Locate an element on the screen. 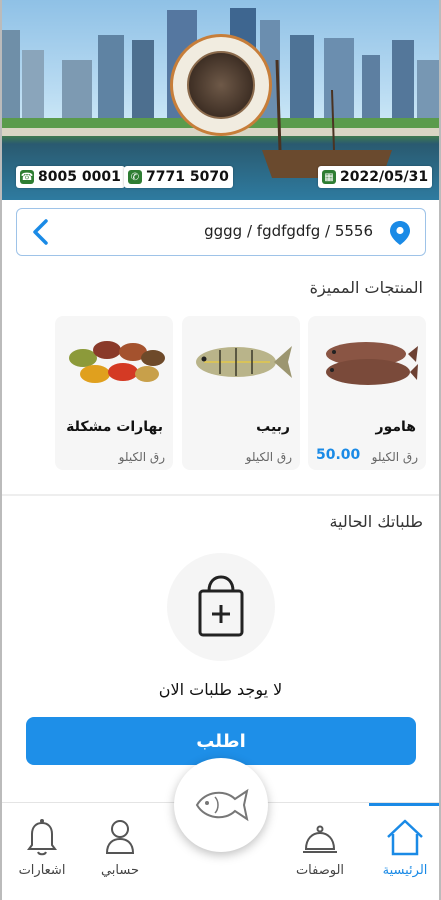  section-divider is located at coordinates (220, 495).